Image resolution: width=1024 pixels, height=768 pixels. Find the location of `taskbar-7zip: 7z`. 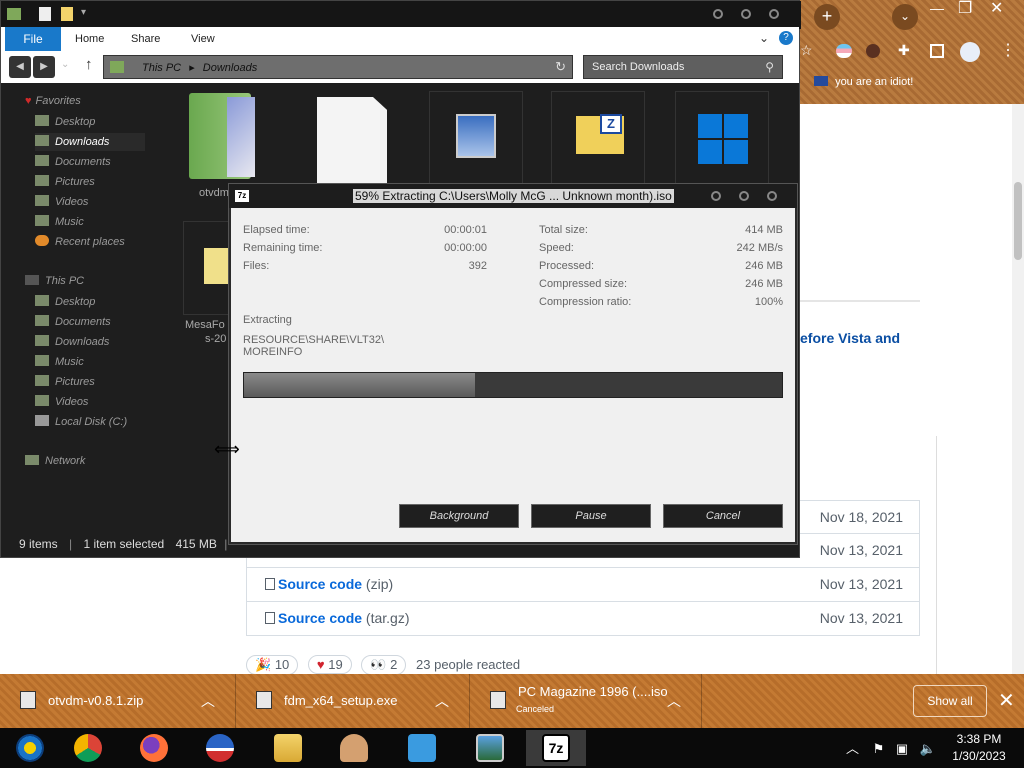

taskbar-7zip: 7z is located at coordinates (556, 748).